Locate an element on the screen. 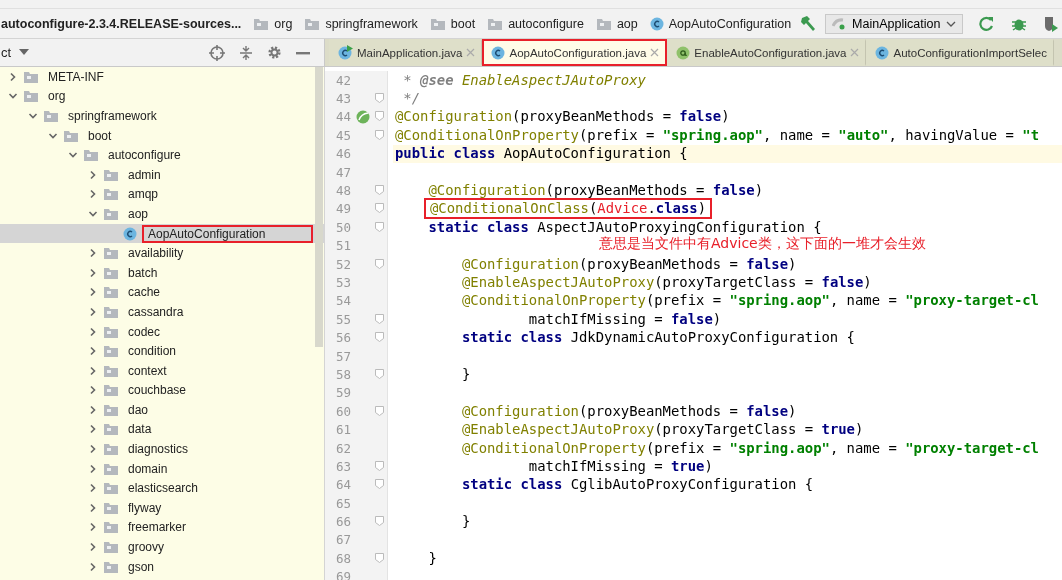 Image resolution: width=1062 pixels, height=580 pixels. tree-item: autoconfigure is located at coordinates (144, 155).